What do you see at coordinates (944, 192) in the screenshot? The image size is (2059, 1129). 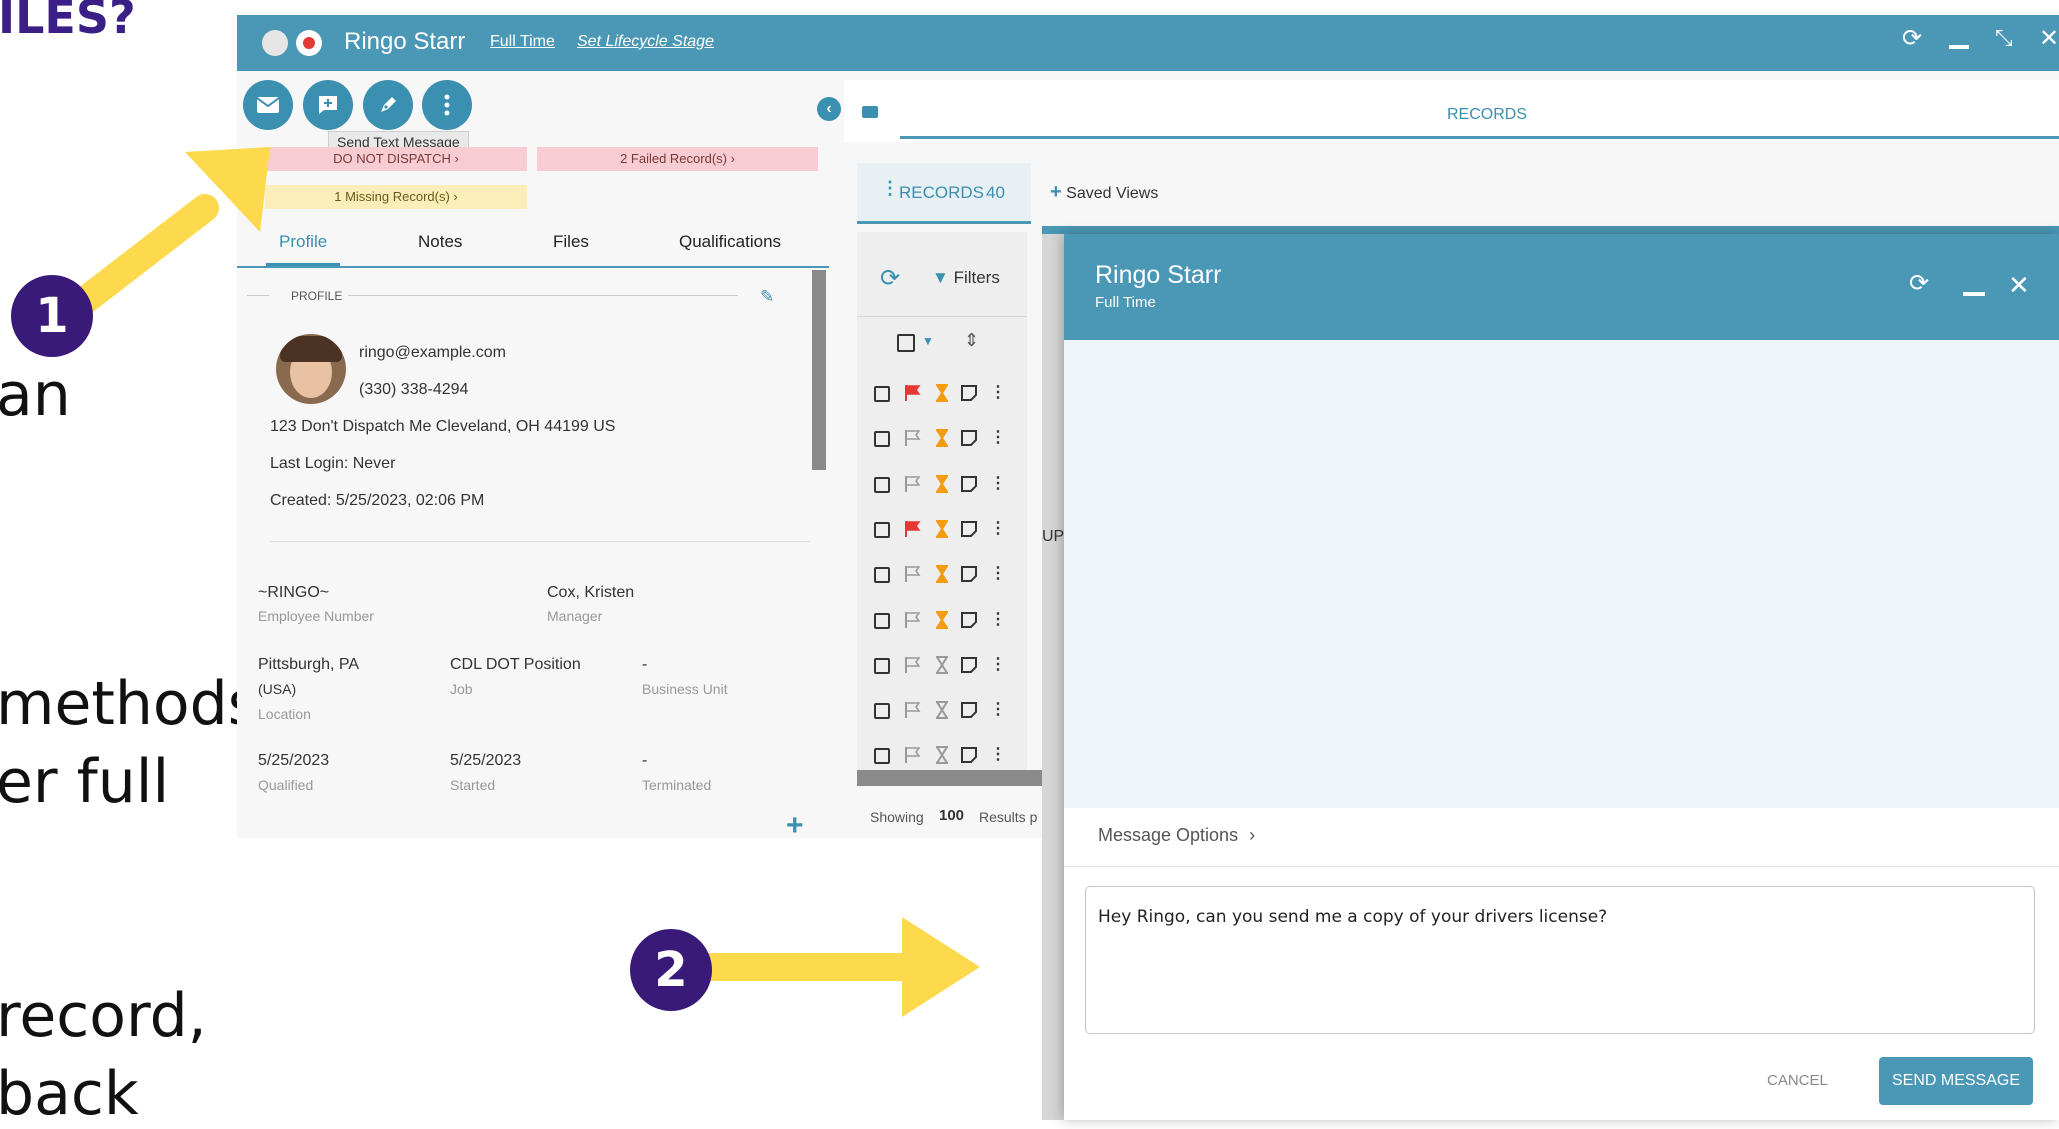 I see `records-tab: ⋮ RECORDS 40` at bounding box center [944, 192].